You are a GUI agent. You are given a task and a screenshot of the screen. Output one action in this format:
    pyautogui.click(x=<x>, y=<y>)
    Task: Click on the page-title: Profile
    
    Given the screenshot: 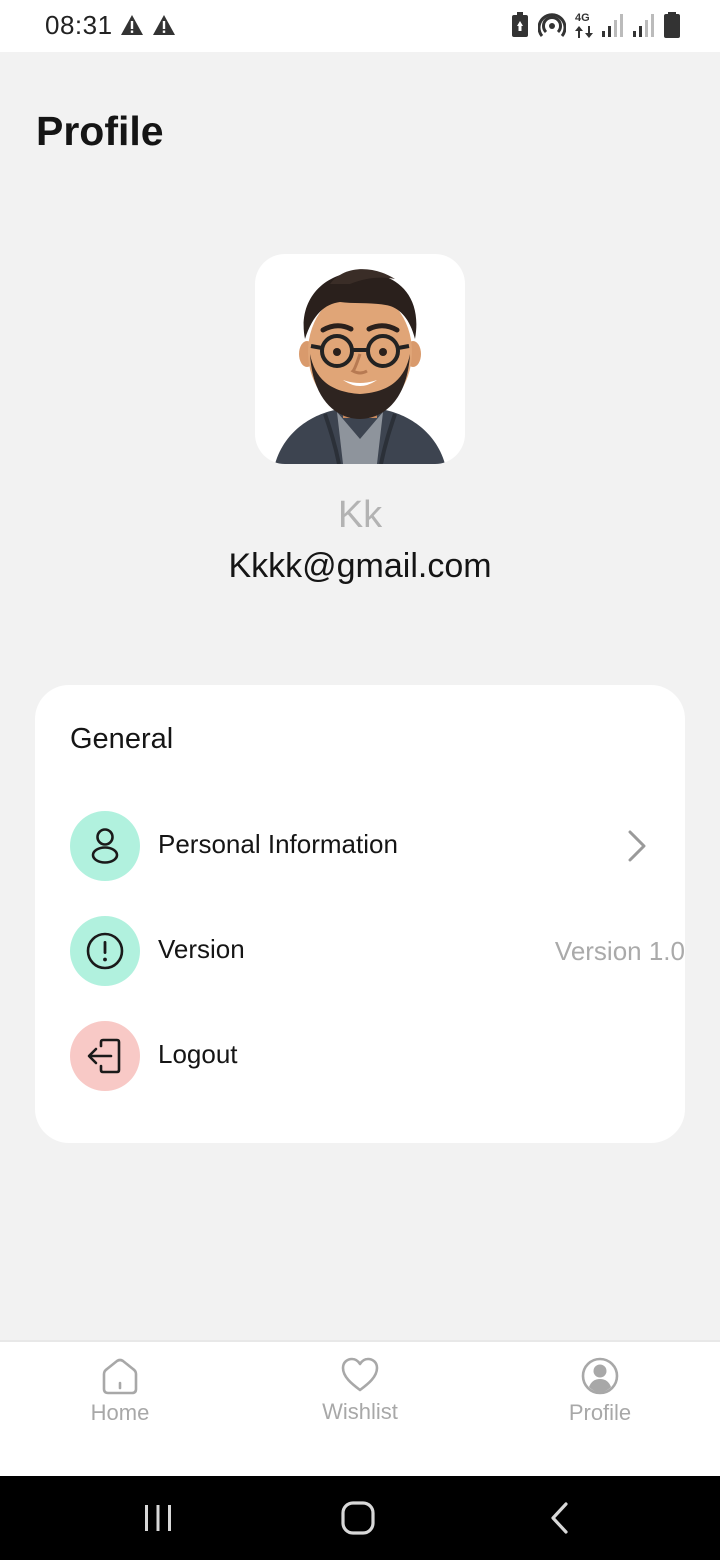 What is the action you would take?
    pyautogui.click(x=100, y=131)
    